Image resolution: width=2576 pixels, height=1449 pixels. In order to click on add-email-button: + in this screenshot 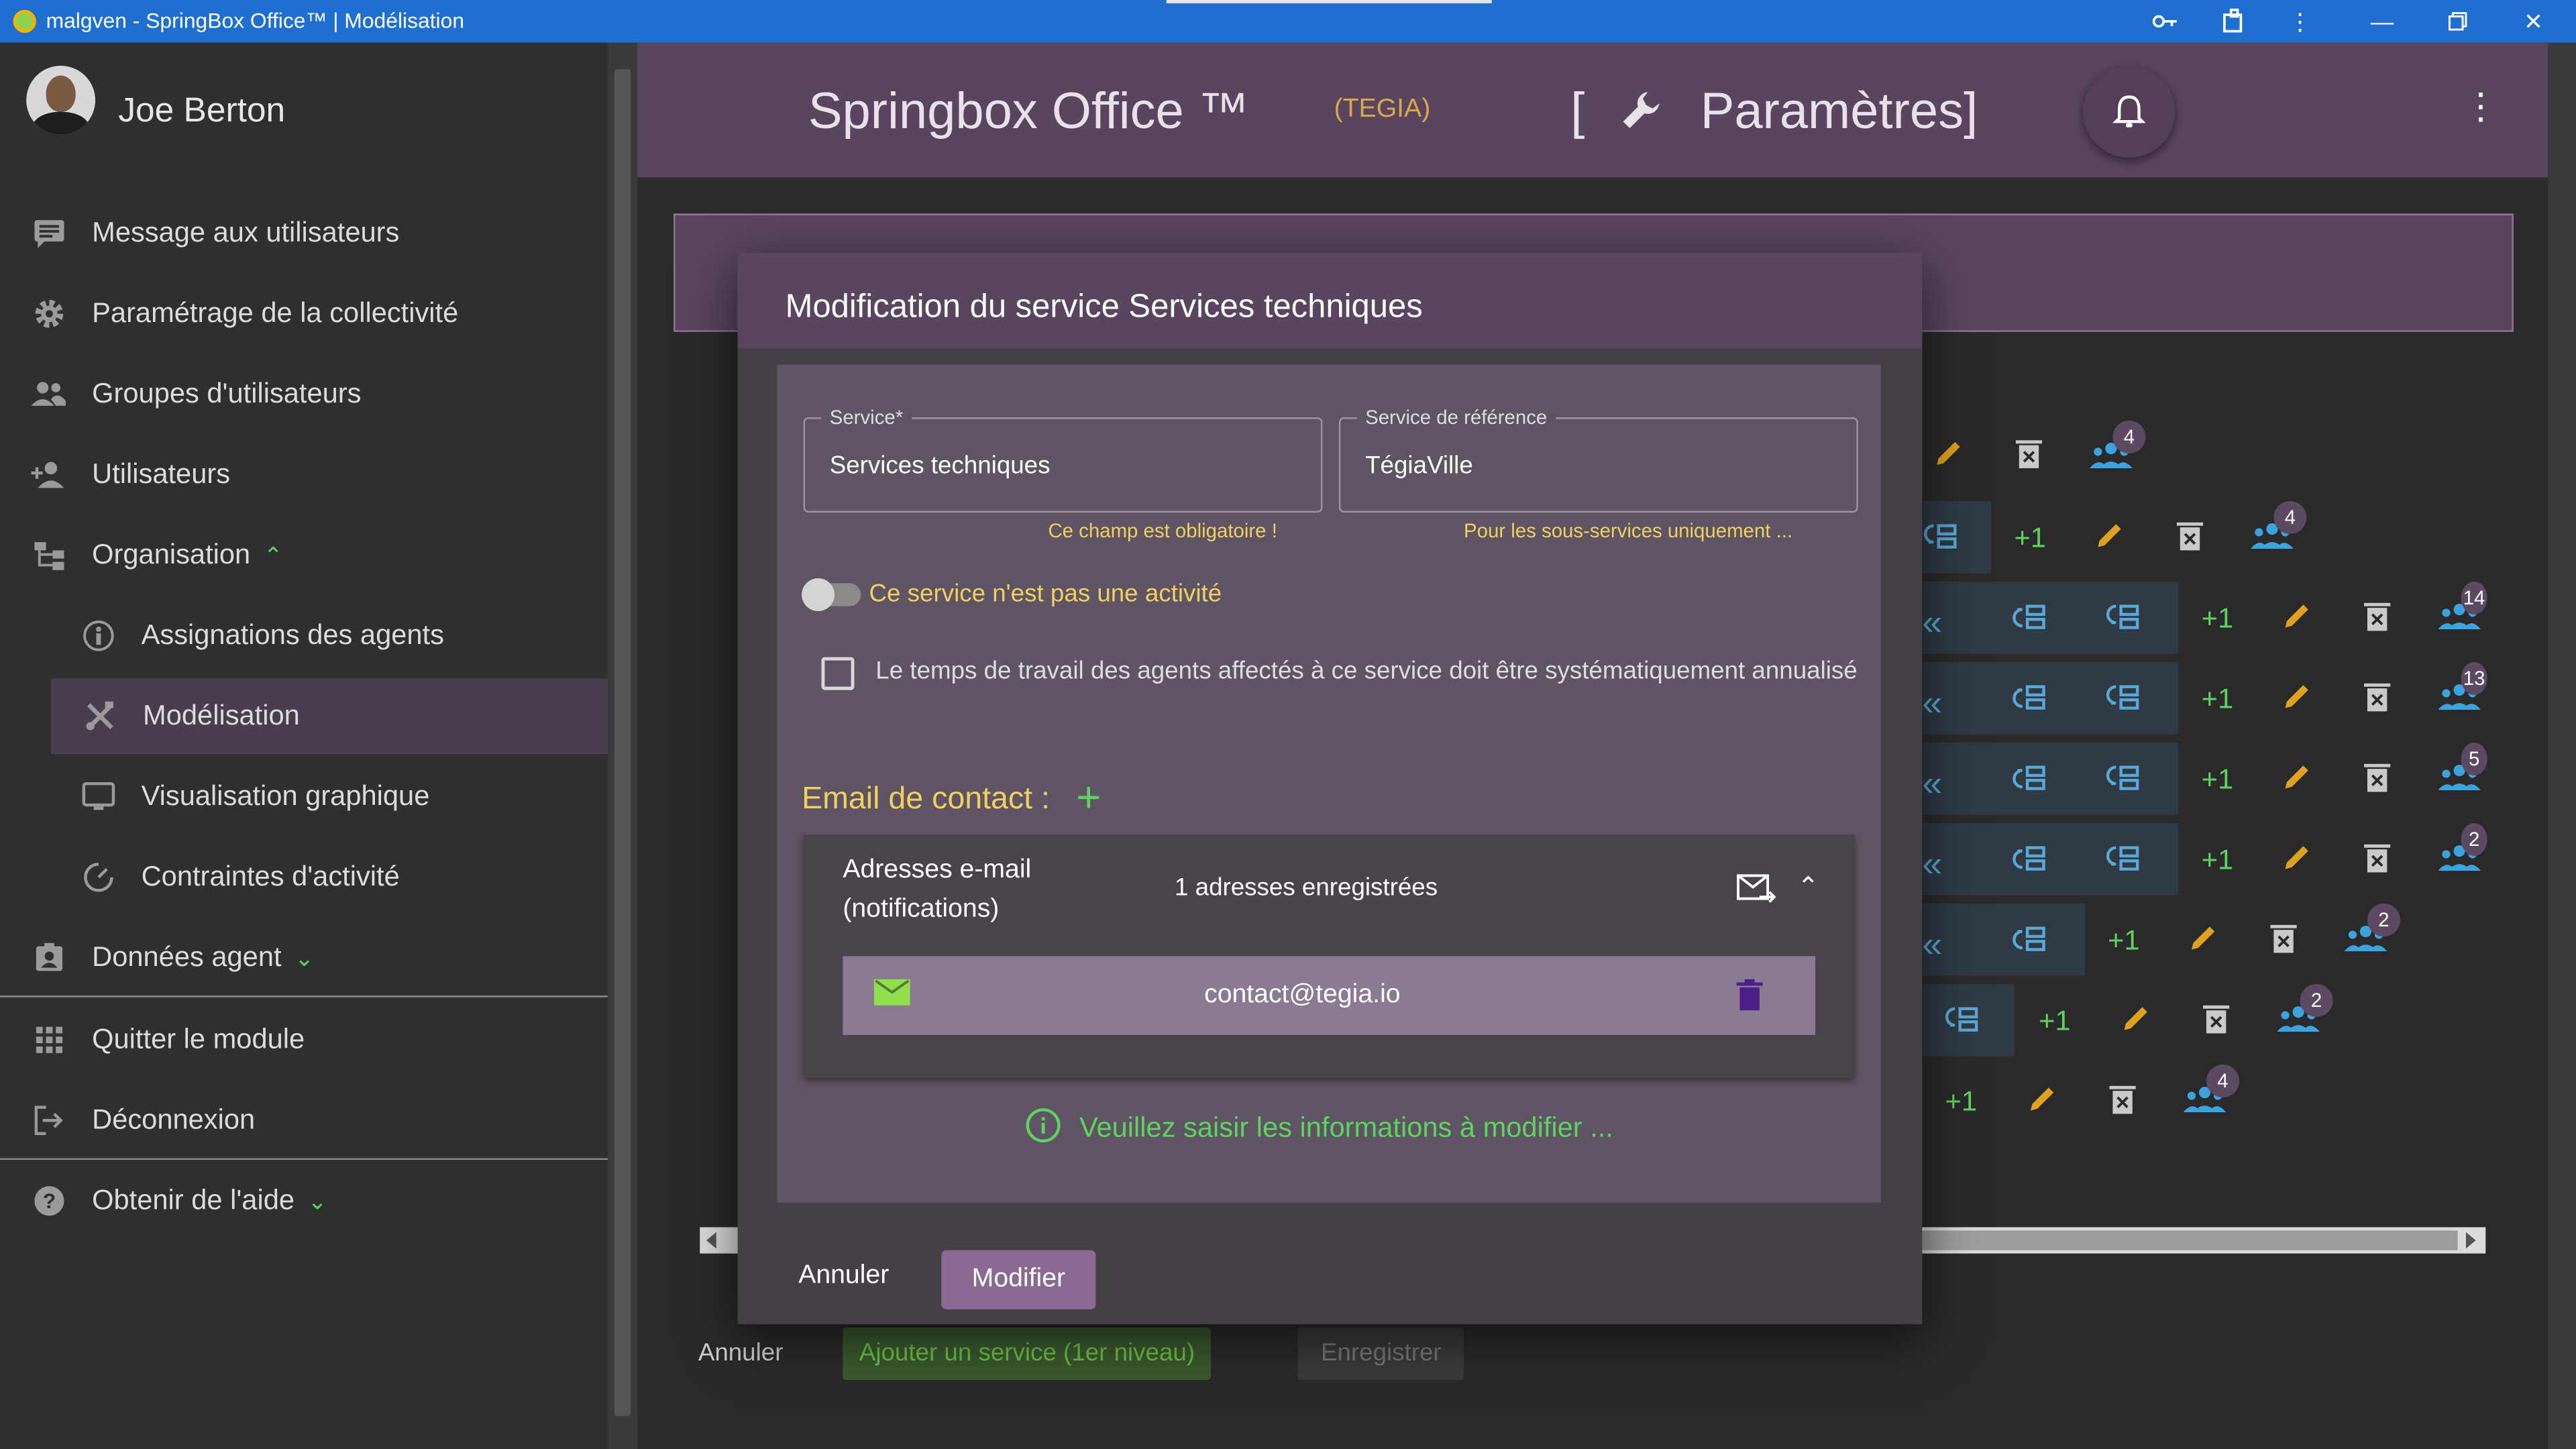, I will do `click(1088, 797)`.